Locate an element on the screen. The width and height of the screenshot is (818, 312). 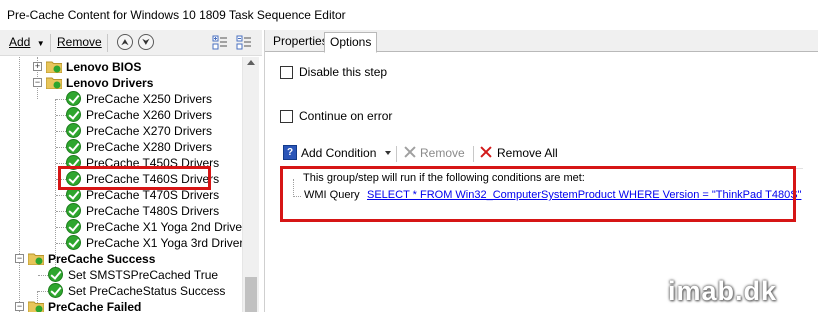
tree-item-step-selected: PreCache T480S Drivers is located at coordinates (120, 211).